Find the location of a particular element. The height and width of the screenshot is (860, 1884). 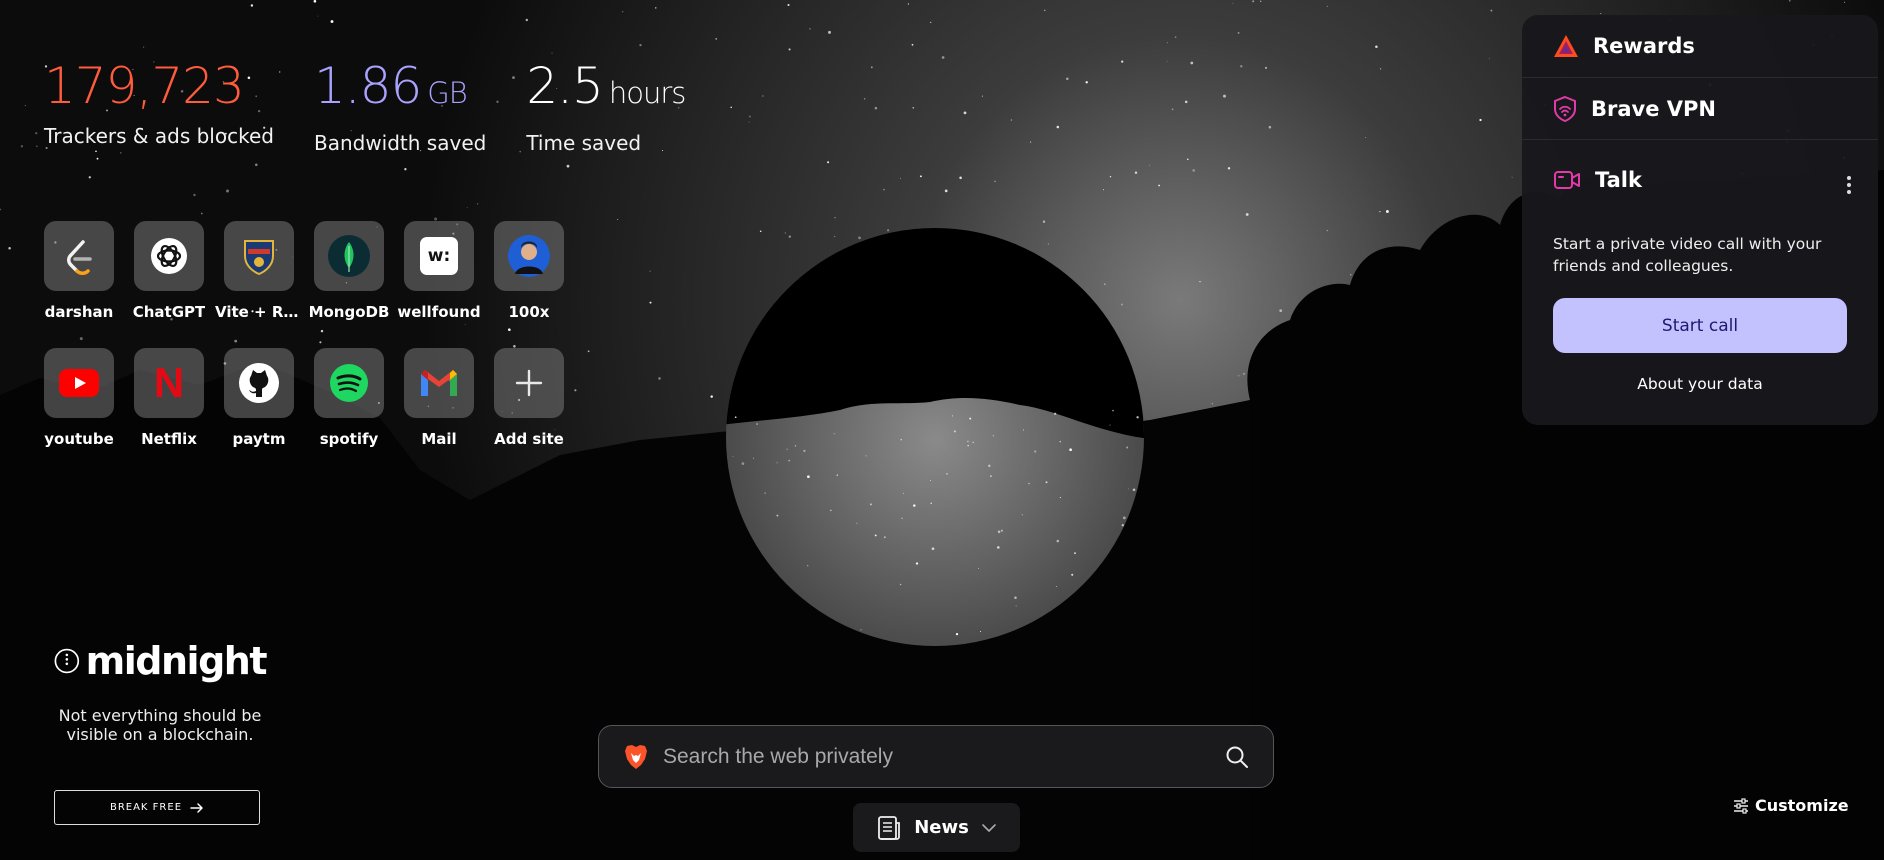

talk-card-header: Talk is located at coordinates (1700, 170).